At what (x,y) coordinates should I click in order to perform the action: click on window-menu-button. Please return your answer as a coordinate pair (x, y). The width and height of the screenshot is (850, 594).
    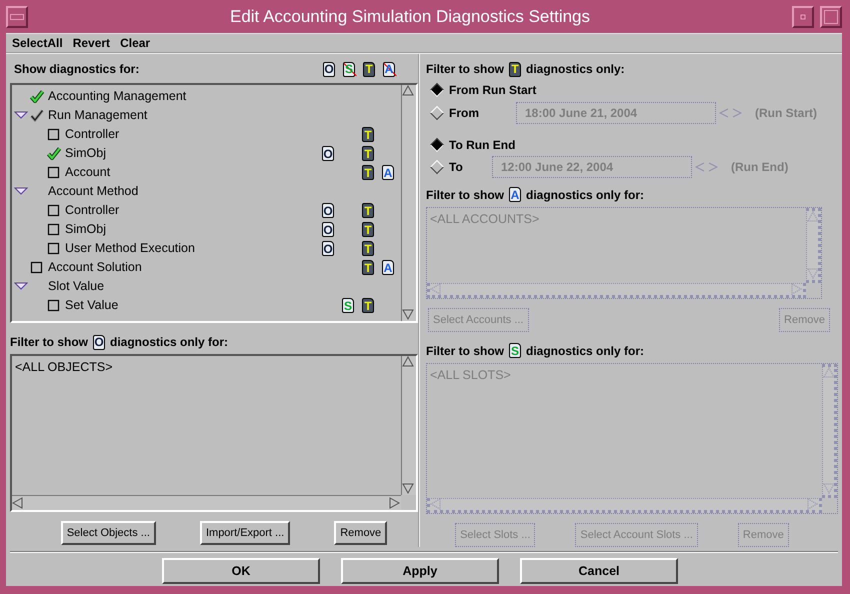
    Looking at the image, I should click on (17, 17).